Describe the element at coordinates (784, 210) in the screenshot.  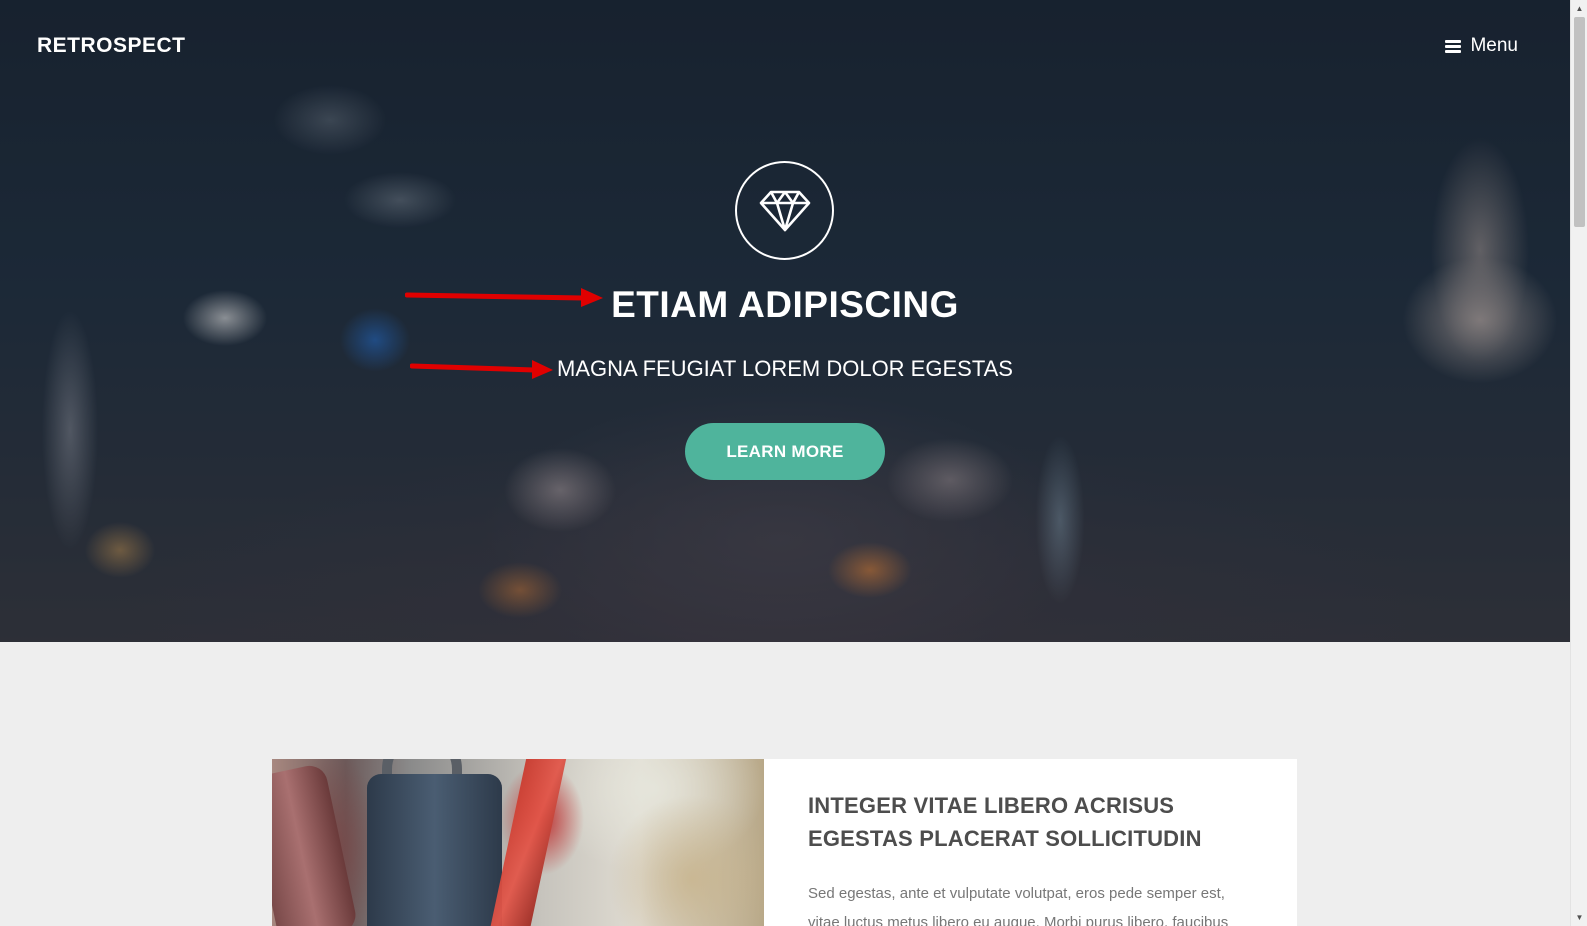
I see `diamond-icon` at that location.